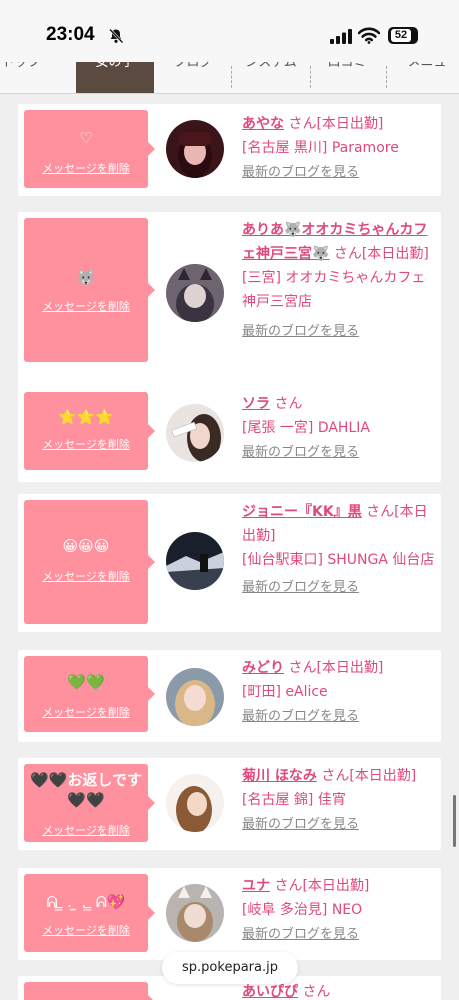 This screenshot has height=1000, width=459. What do you see at coordinates (86, 417) in the screenshot?
I see `message-text: ⭐⭐⭐` at bounding box center [86, 417].